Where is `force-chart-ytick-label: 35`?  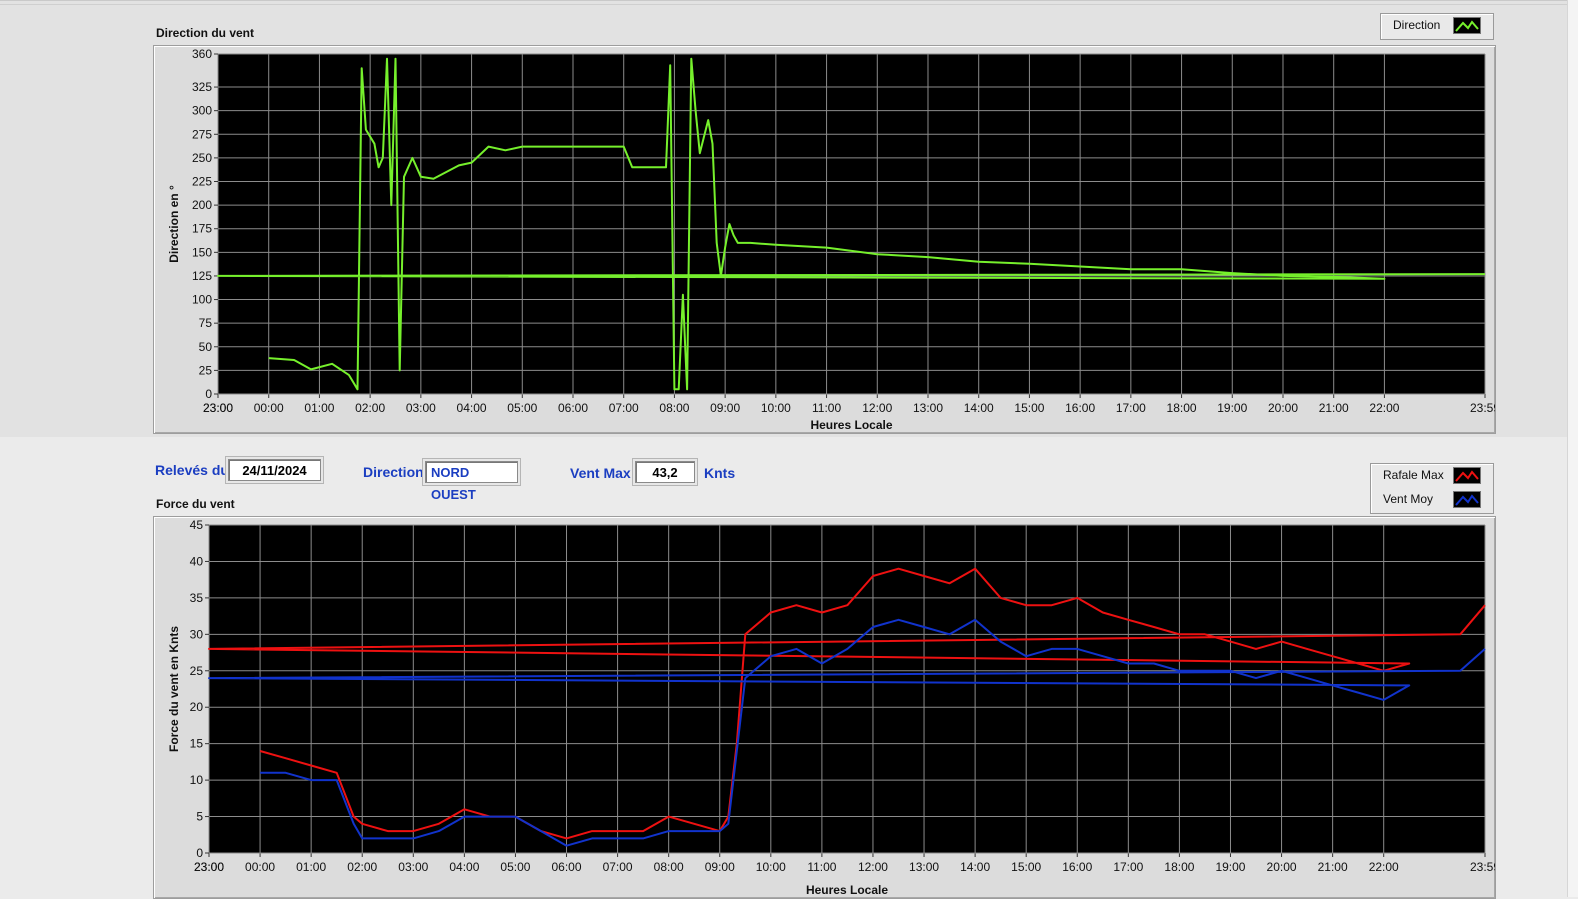 force-chart-ytick-label: 35 is located at coordinates (197, 598).